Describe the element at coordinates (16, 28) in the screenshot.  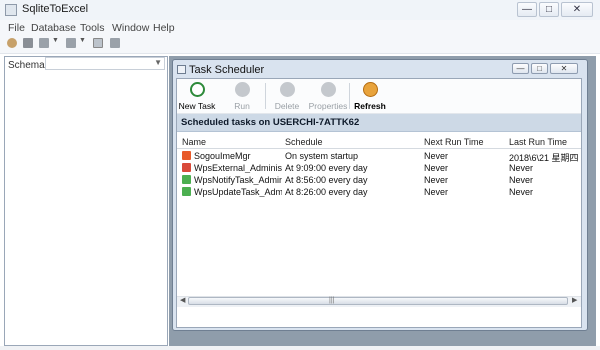
I see `menu-file: File` at that location.